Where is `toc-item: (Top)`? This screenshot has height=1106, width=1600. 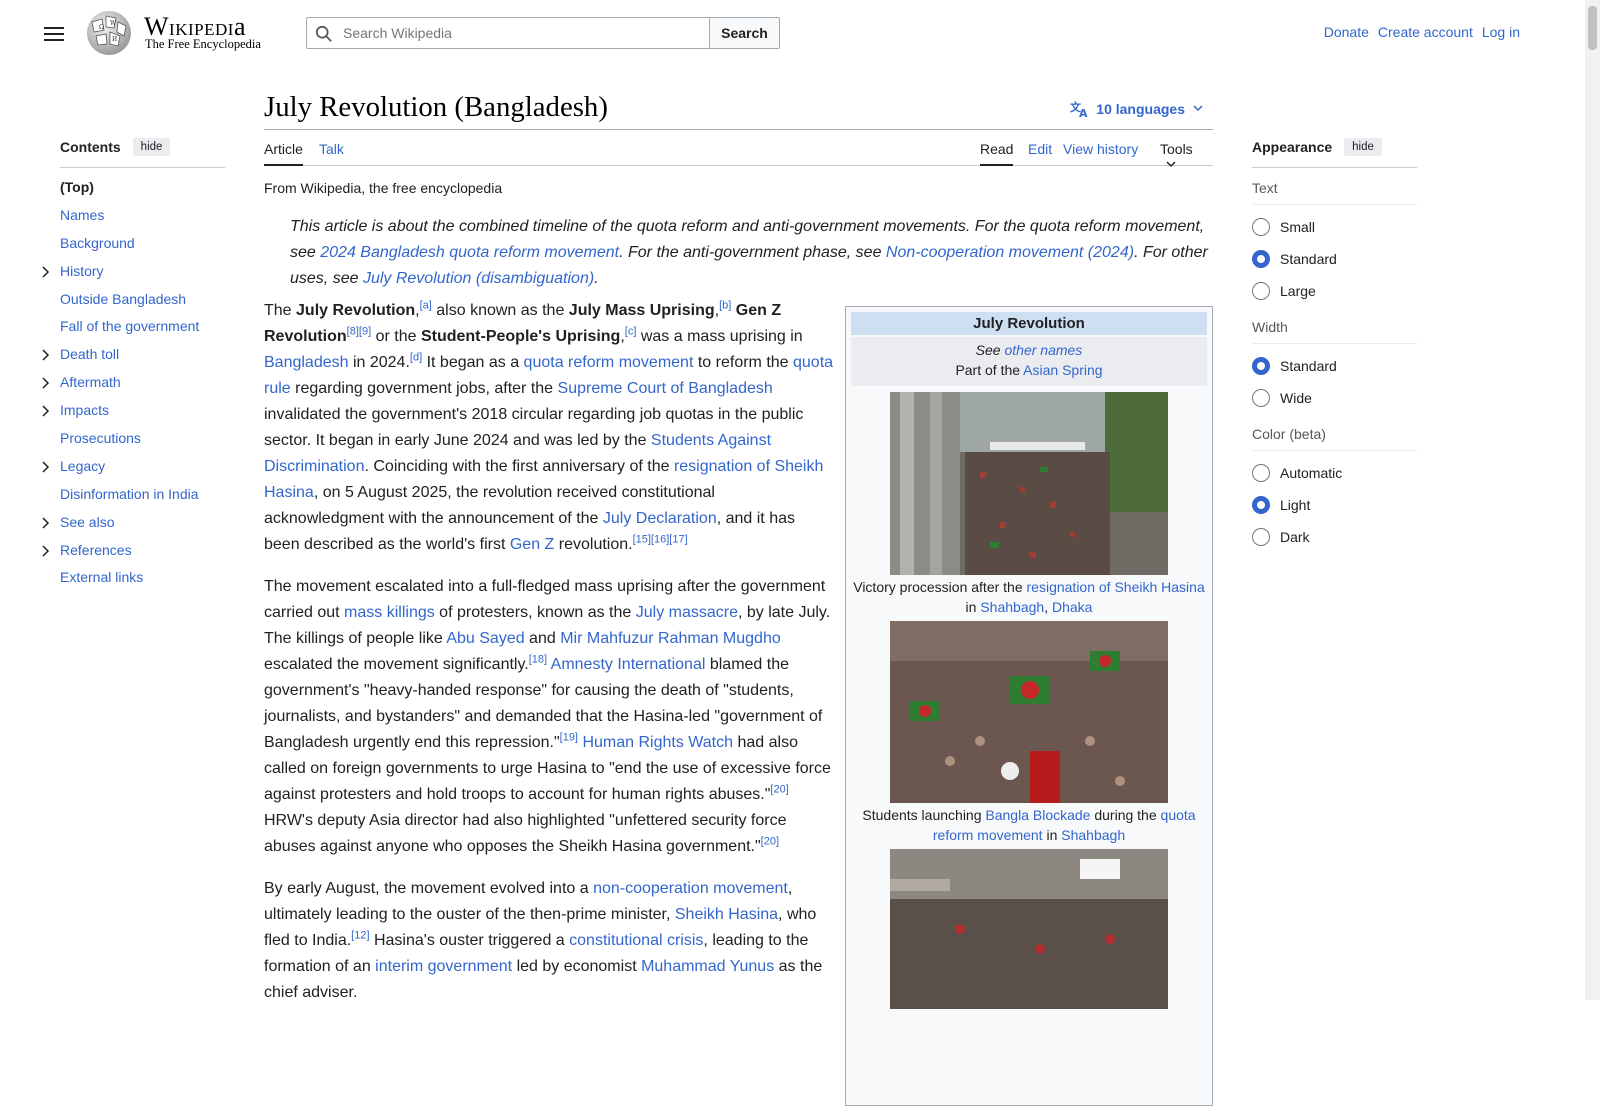 toc-item: (Top) is located at coordinates (142, 188).